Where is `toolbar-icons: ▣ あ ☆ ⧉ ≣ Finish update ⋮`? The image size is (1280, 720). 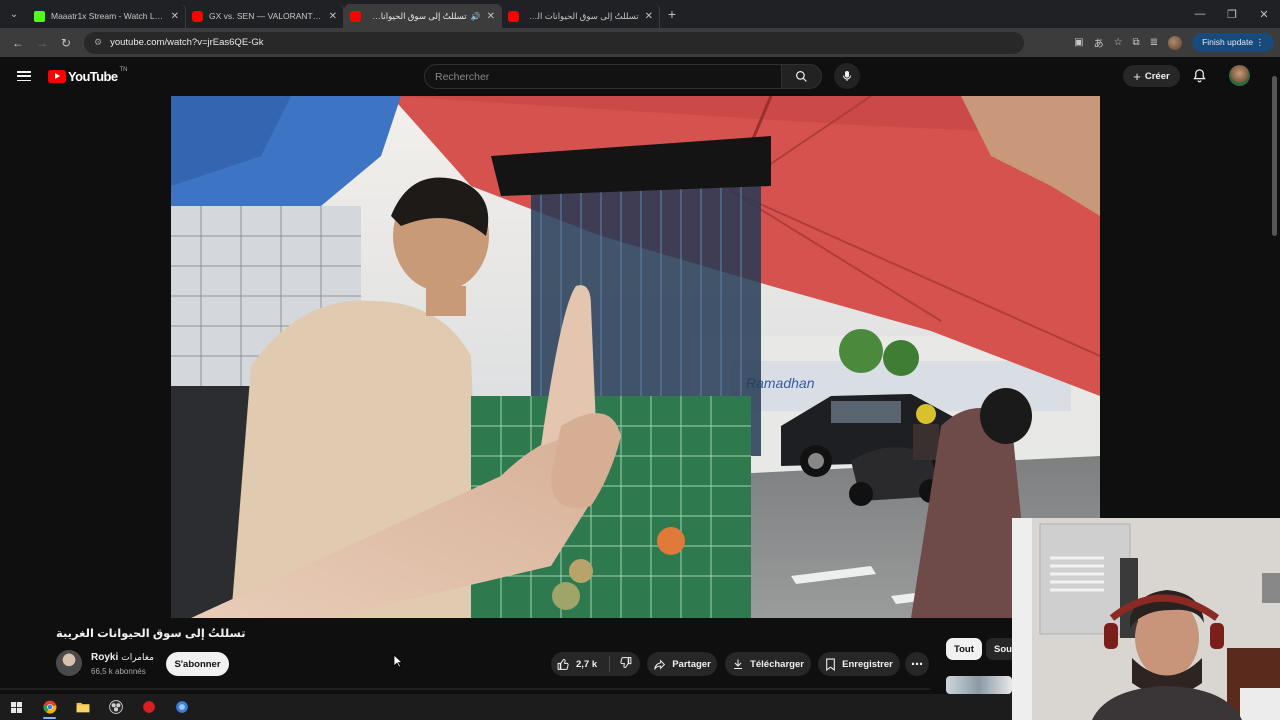
toolbar-icons: ▣ あ ☆ ⧉ ≣ Finish update ⋮ is located at coordinates (1174, 42).